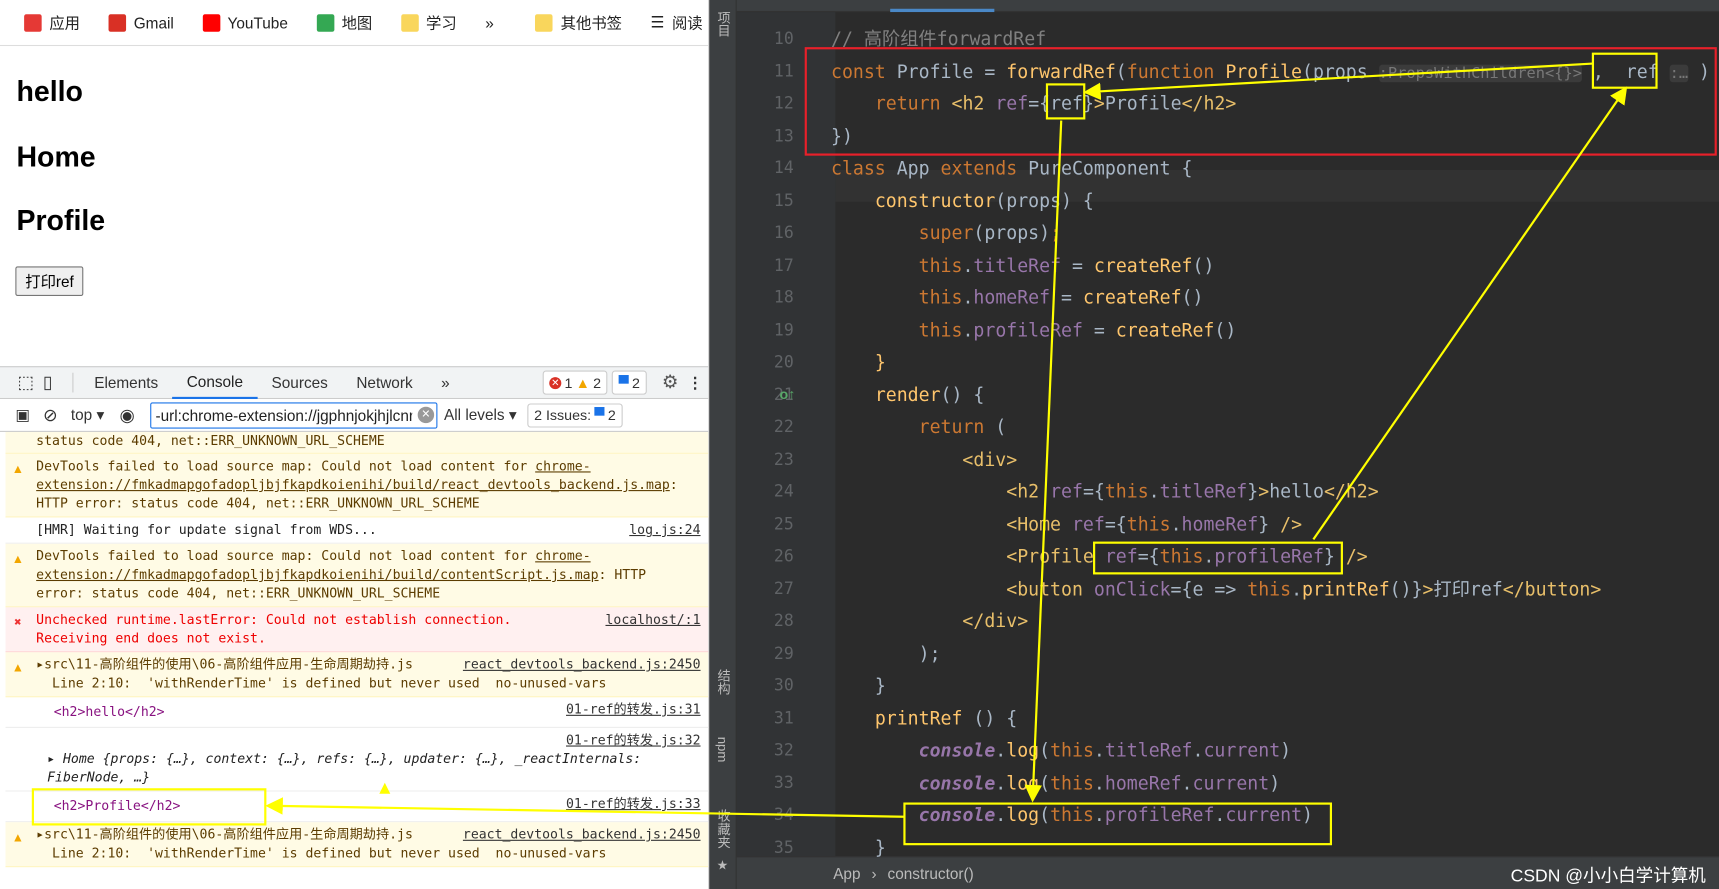  What do you see at coordinates (1011, 168) in the screenshot?
I see `code-line: class App extends PureComponent {` at bounding box center [1011, 168].